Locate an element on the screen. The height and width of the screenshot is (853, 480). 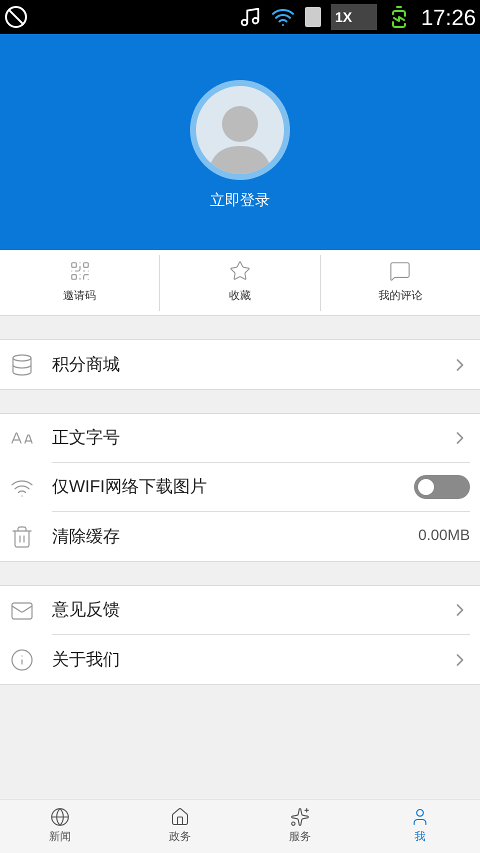
network-indicator: 1X is located at coordinates (353, 17).